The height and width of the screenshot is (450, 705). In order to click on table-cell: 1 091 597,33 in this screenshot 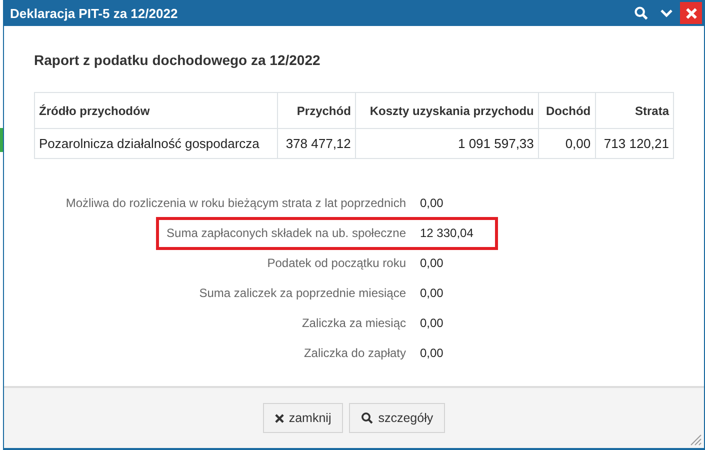, I will do `click(446, 143)`.